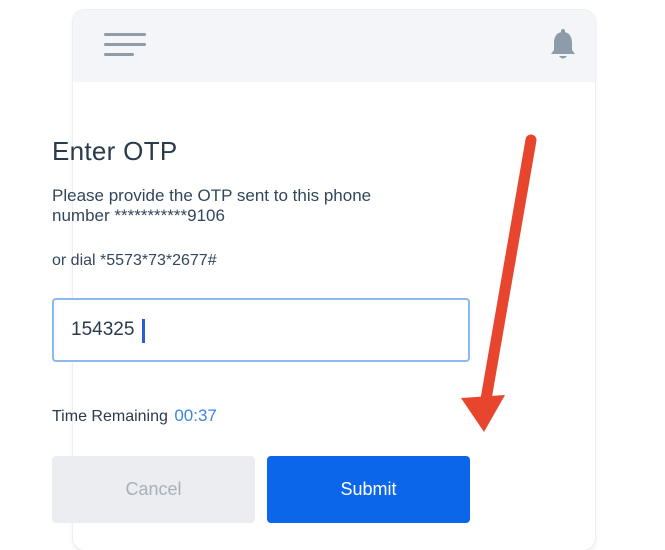  I want to click on otp-input, so click(261, 330).